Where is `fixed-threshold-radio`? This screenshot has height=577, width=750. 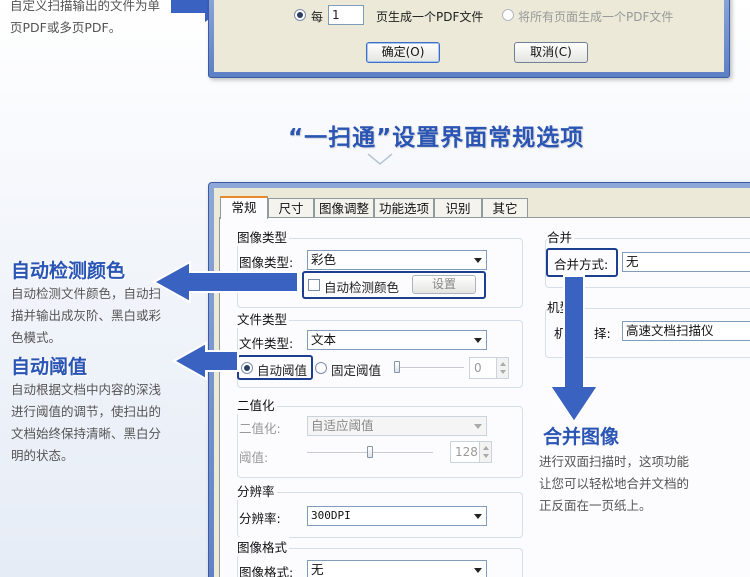 fixed-threshold-radio is located at coordinates (321, 368).